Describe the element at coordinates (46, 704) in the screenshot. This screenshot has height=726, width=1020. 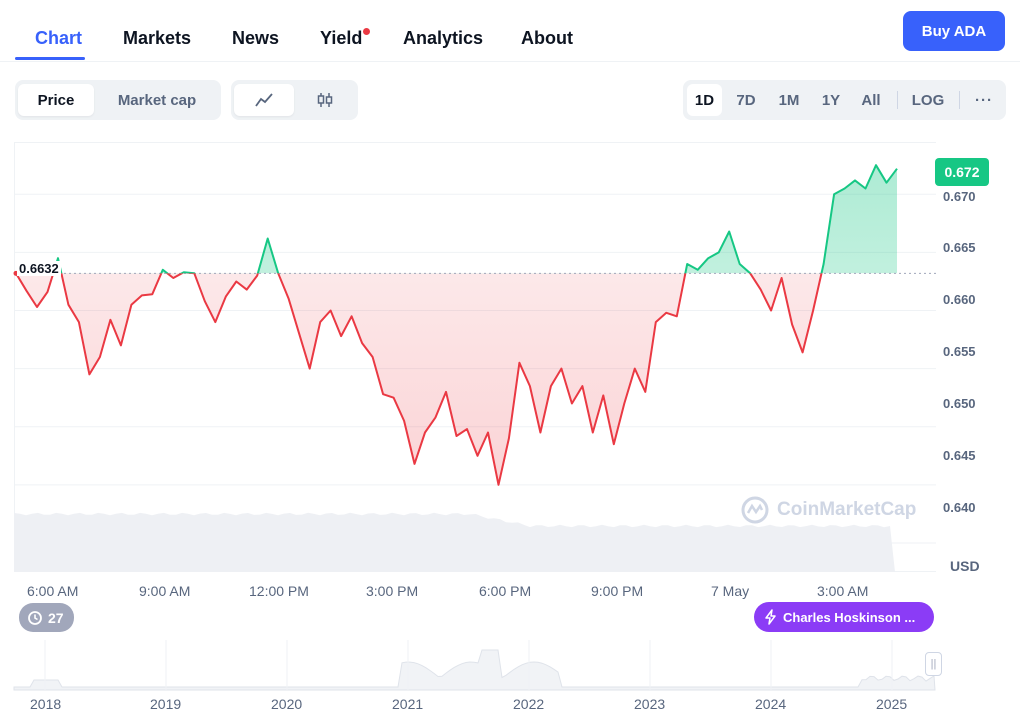
I see `year-label: 2018` at that location.